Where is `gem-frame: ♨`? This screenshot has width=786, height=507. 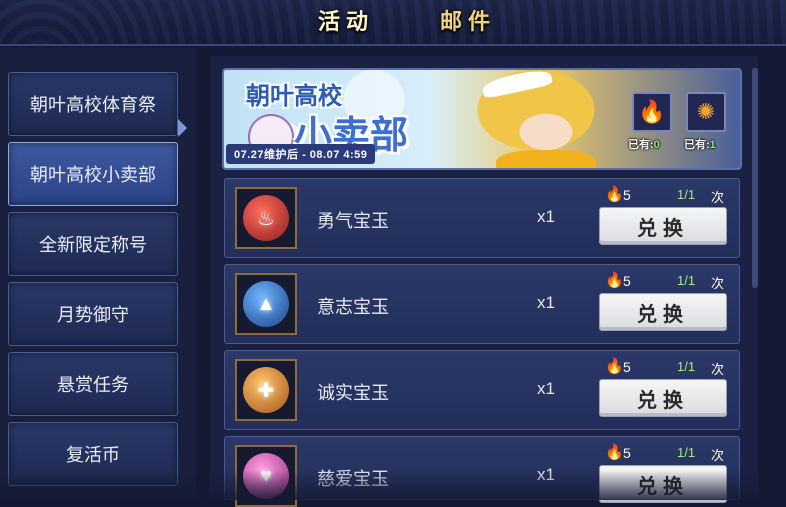
gem-frame: ♨ is located at coordinates (266, 218).